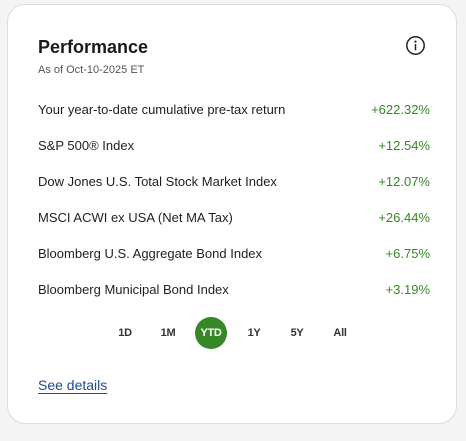 The image size is (466, 441). I want to click on row-value: +26.44%, so click(404, 217).